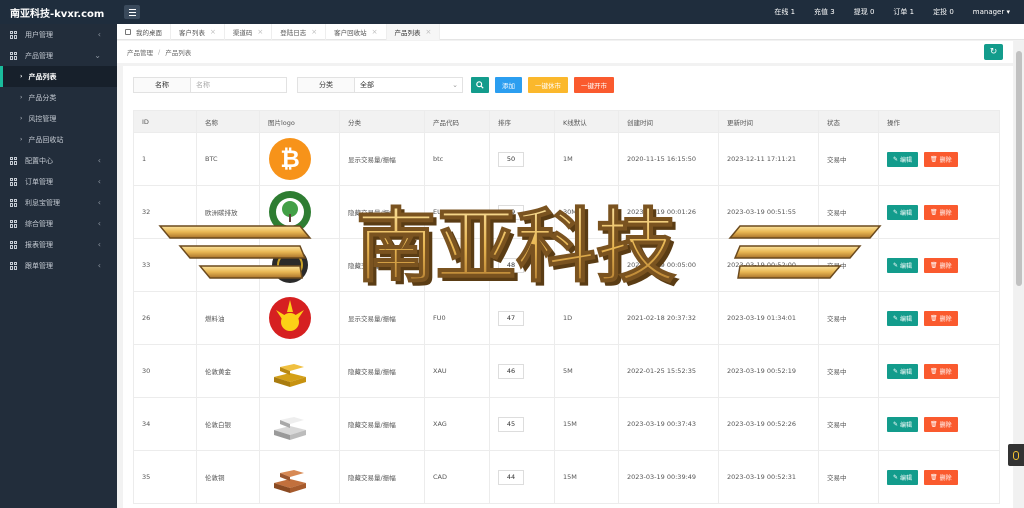 This screenshot has height=508, width=1024. What do you see at coordinates (299, 318) in the screenshot?
I see `cell-logo` at bounding box center [299, 318].